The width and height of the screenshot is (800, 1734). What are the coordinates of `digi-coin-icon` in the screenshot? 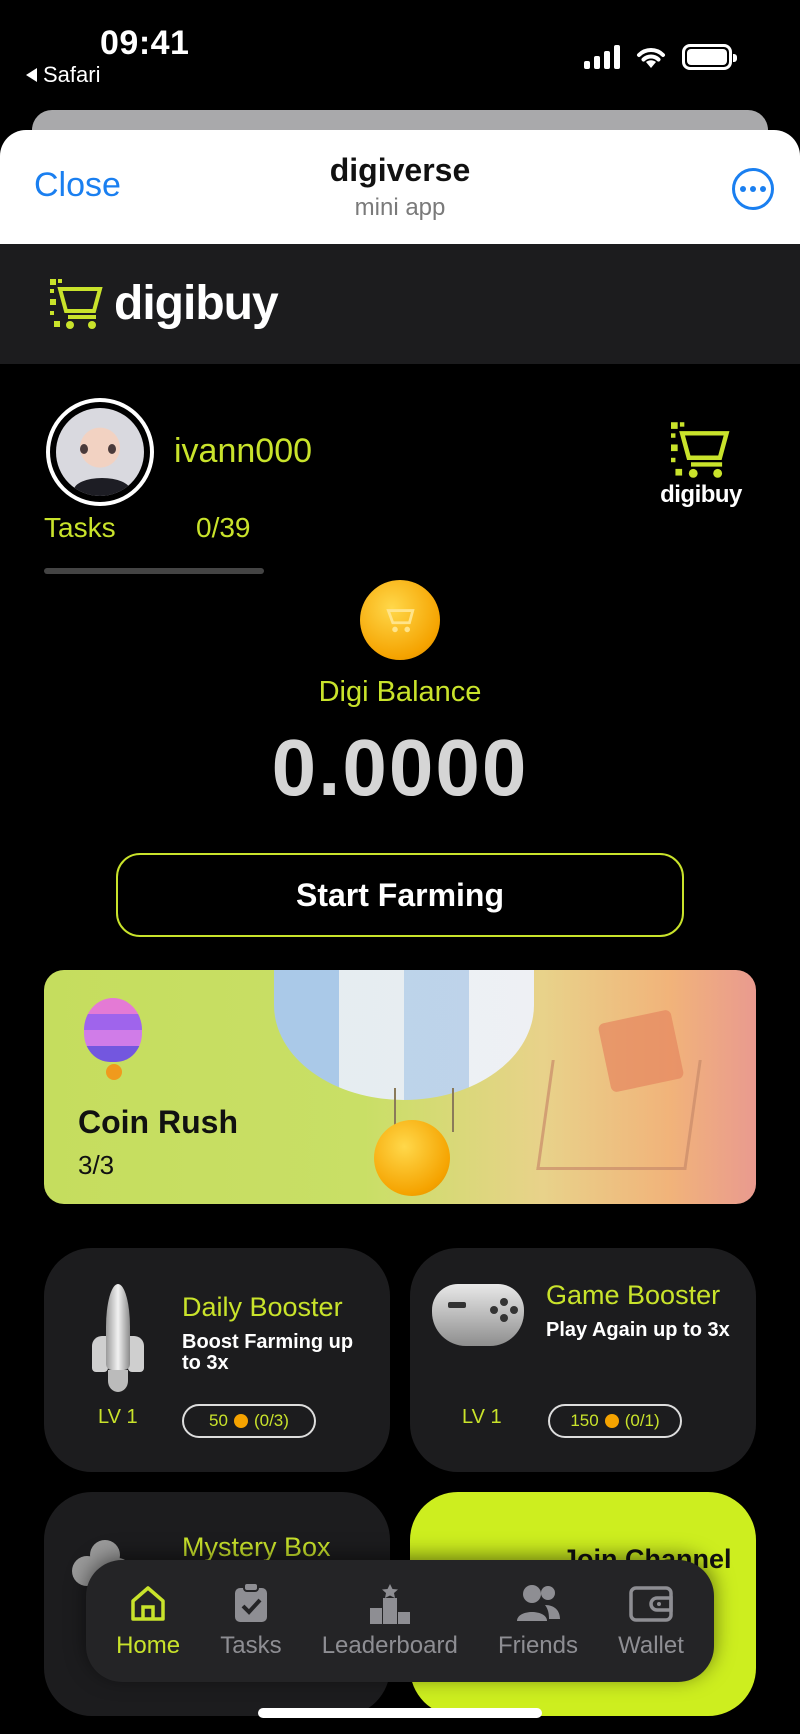 It's located at (400, 620).